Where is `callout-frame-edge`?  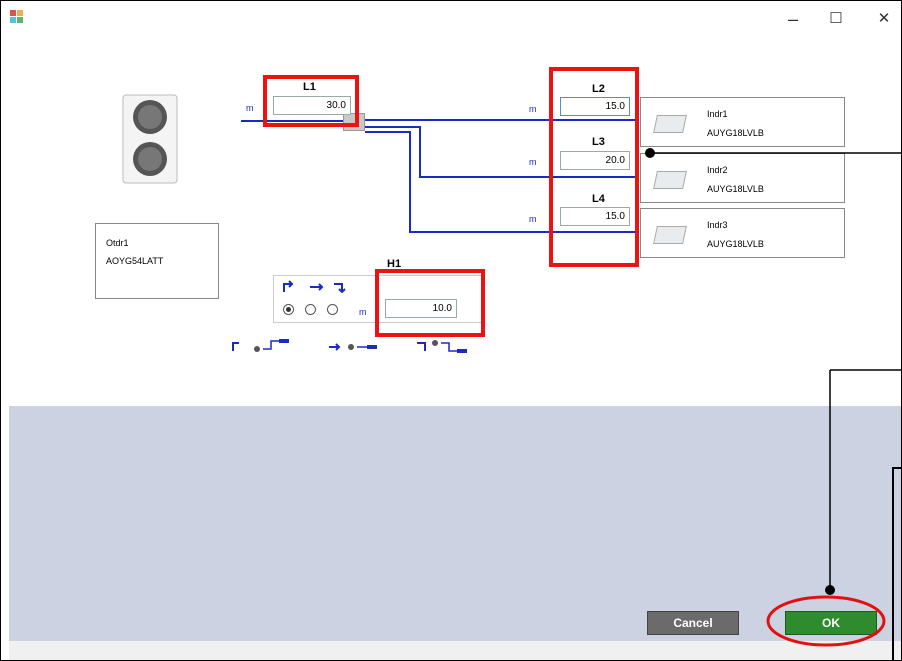
callout-frame-edge is located at coordinates (897, 563).